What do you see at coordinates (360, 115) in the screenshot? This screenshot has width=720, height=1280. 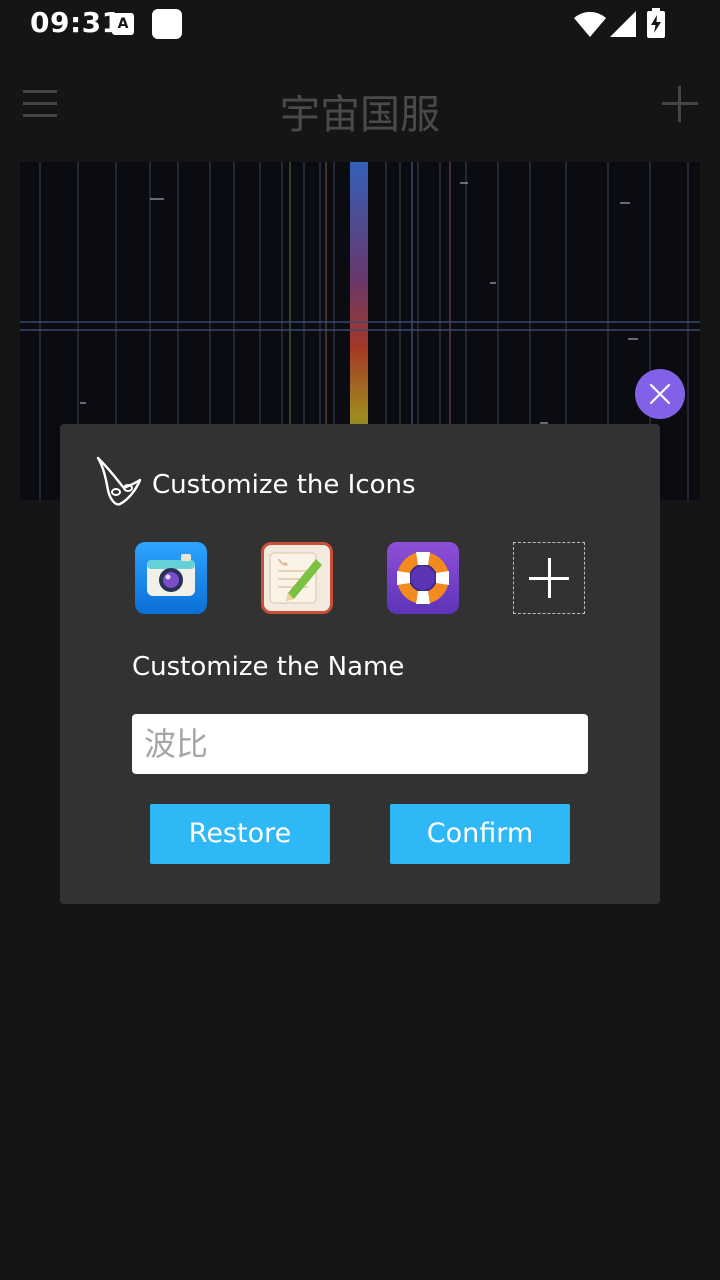 I see `page-title: 宇宙国服` at bounding box center [360, 115].